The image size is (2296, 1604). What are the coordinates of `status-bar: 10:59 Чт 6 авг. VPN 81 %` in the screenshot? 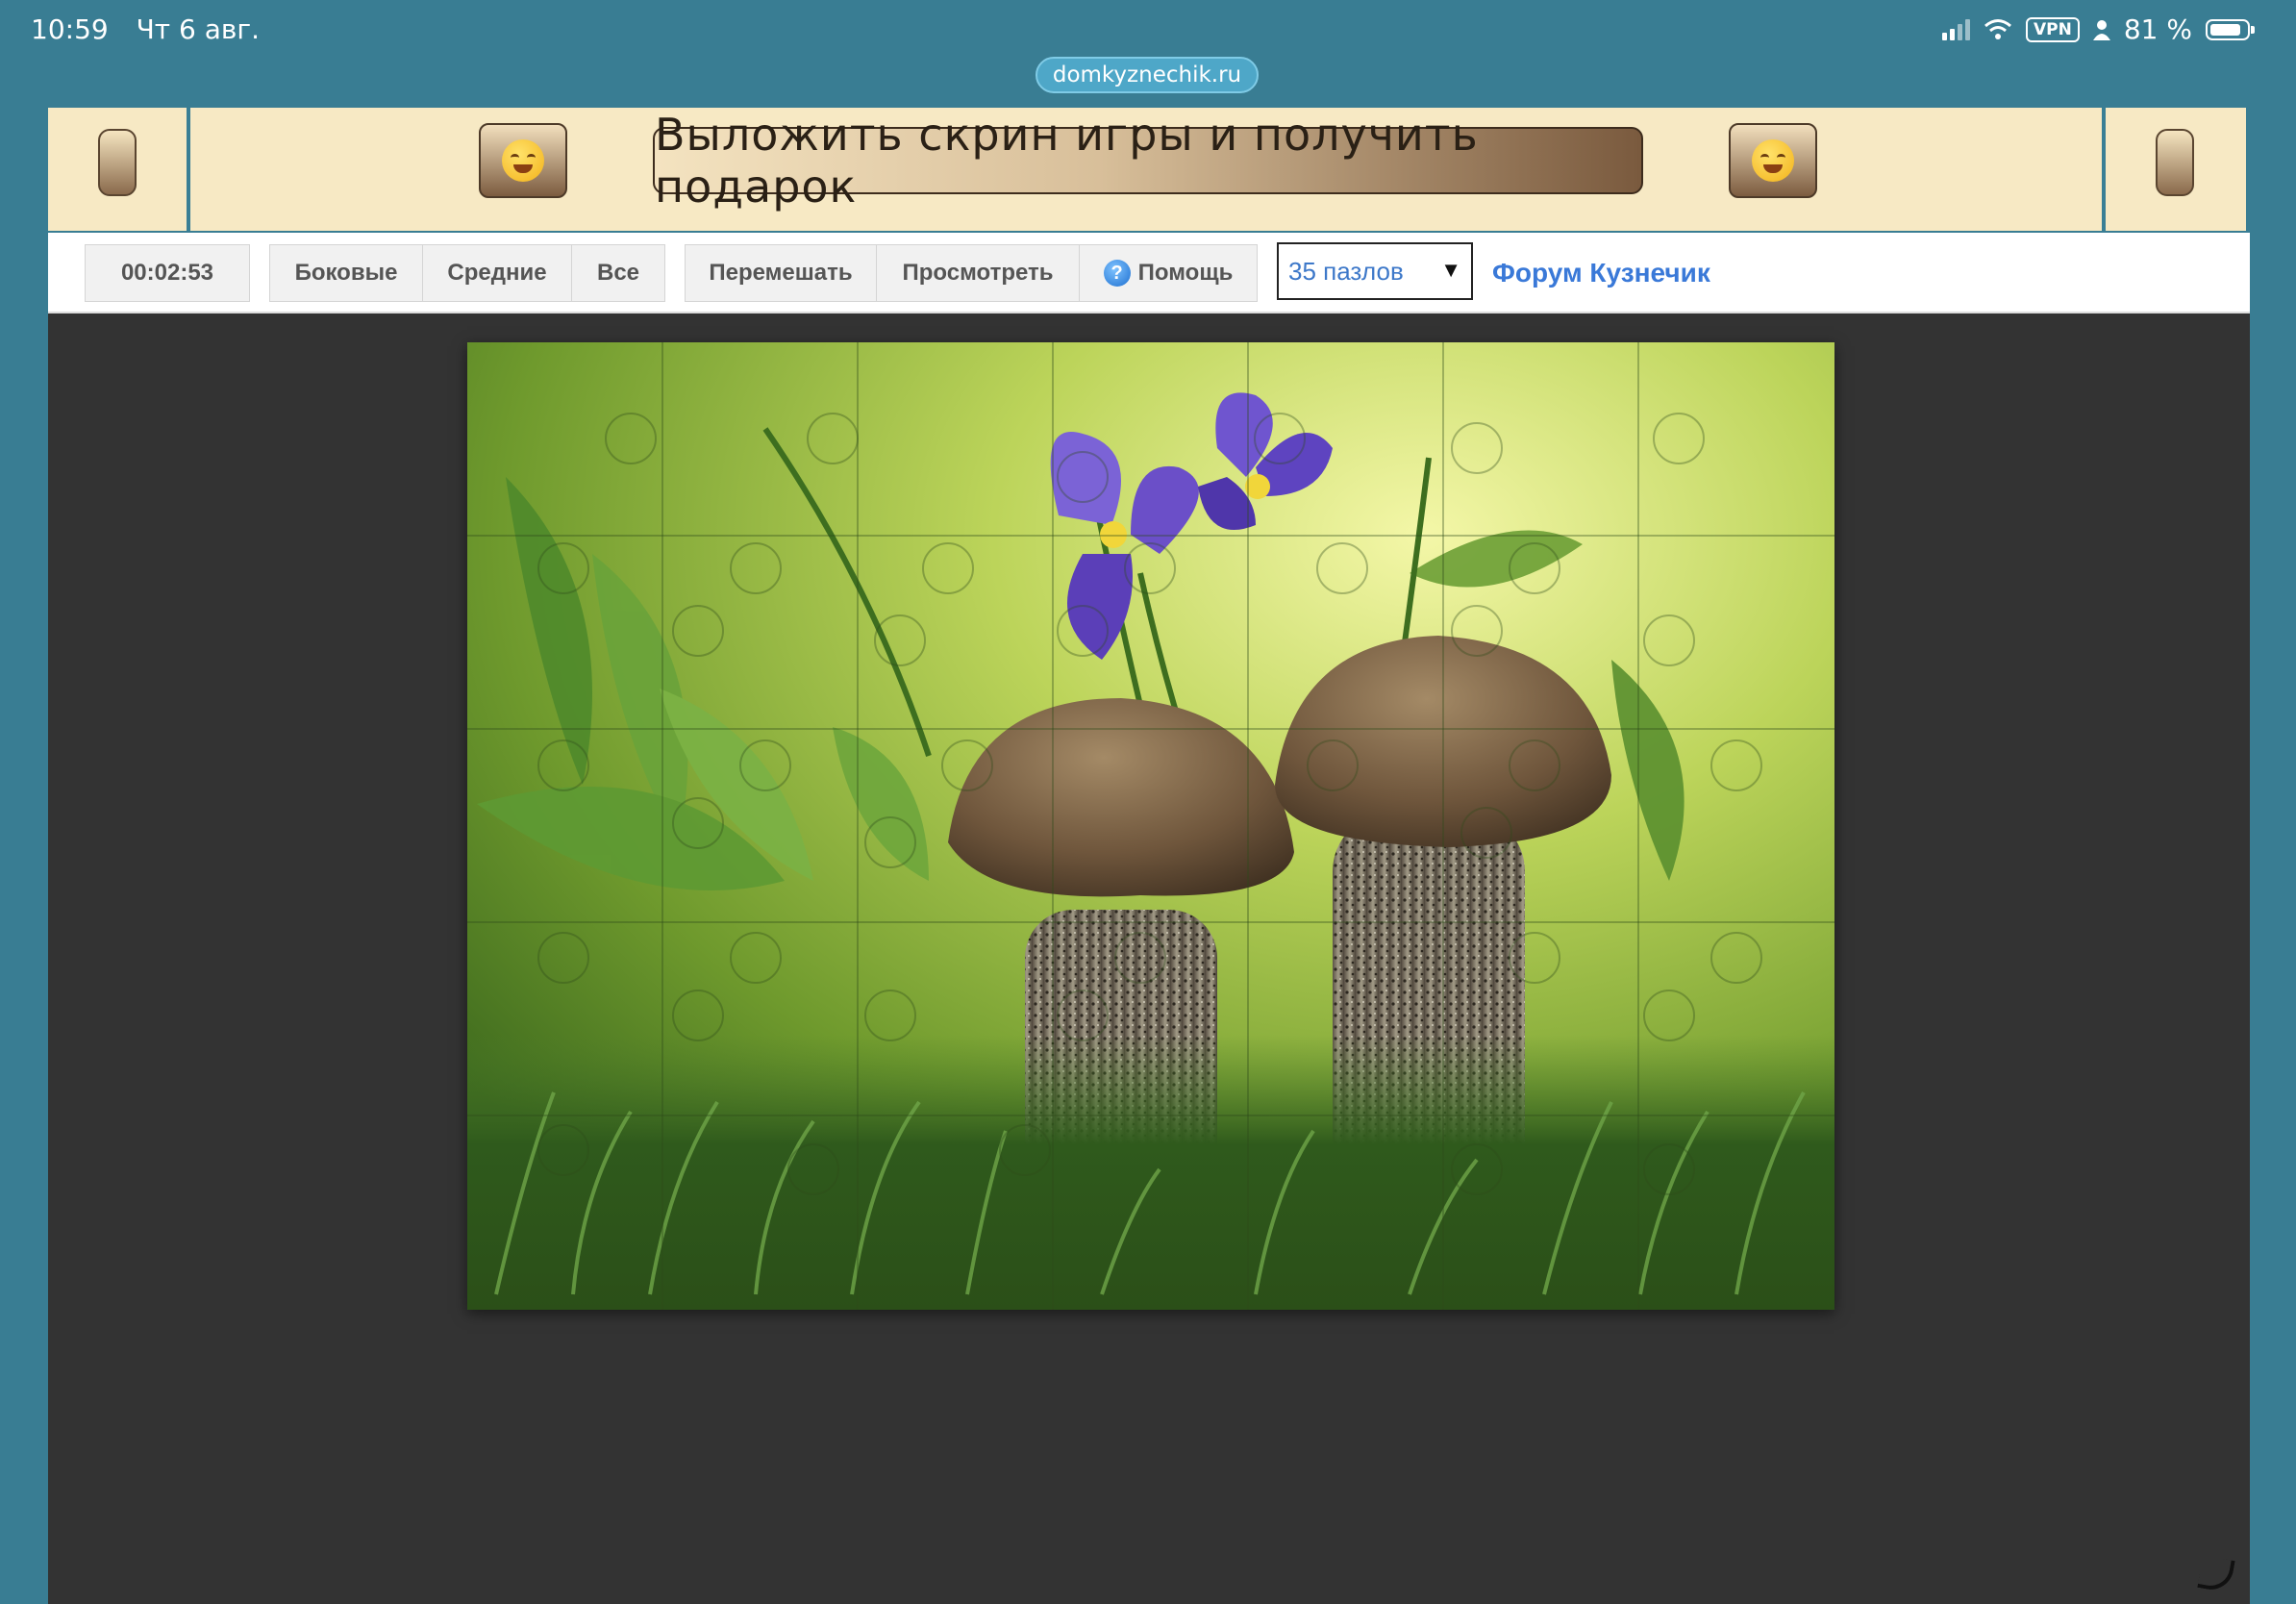 It's located at (1148, 31).